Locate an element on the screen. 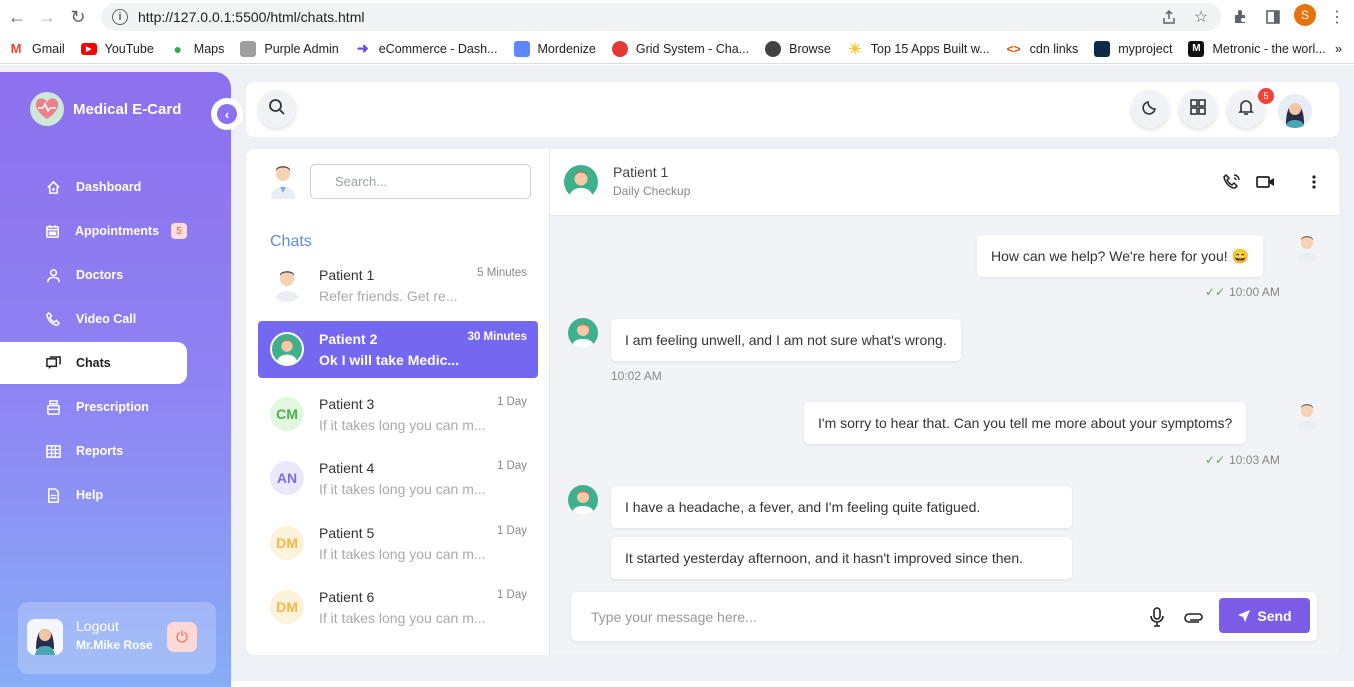  sidebar-item-chats: Chats is located at coordinates (93, 363).